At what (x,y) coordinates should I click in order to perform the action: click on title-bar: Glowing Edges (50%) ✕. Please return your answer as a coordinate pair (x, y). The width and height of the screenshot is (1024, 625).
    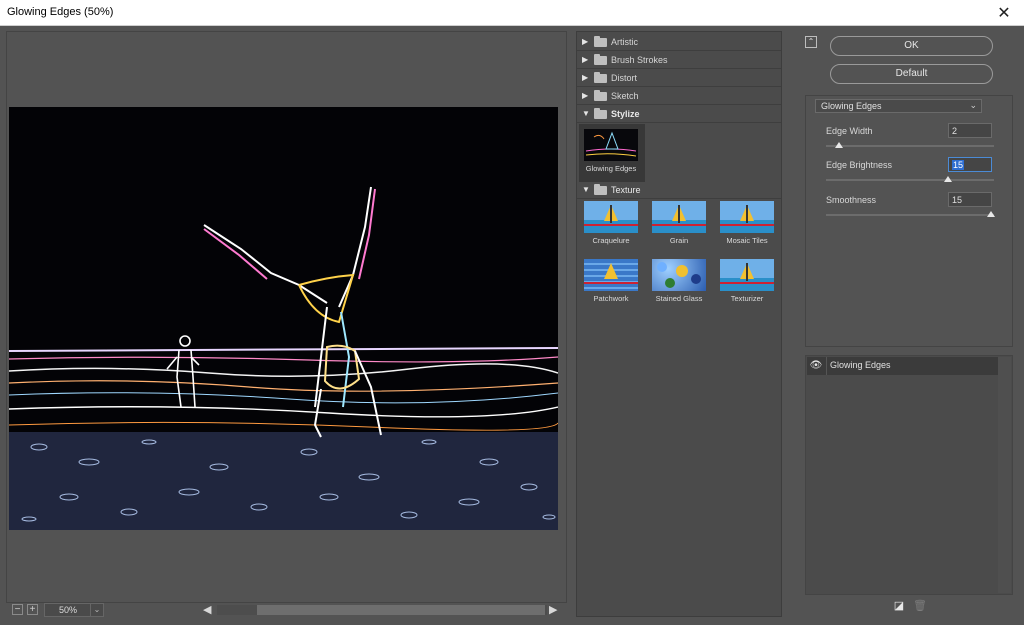
    Looking at the image, I should click on (512, 13).